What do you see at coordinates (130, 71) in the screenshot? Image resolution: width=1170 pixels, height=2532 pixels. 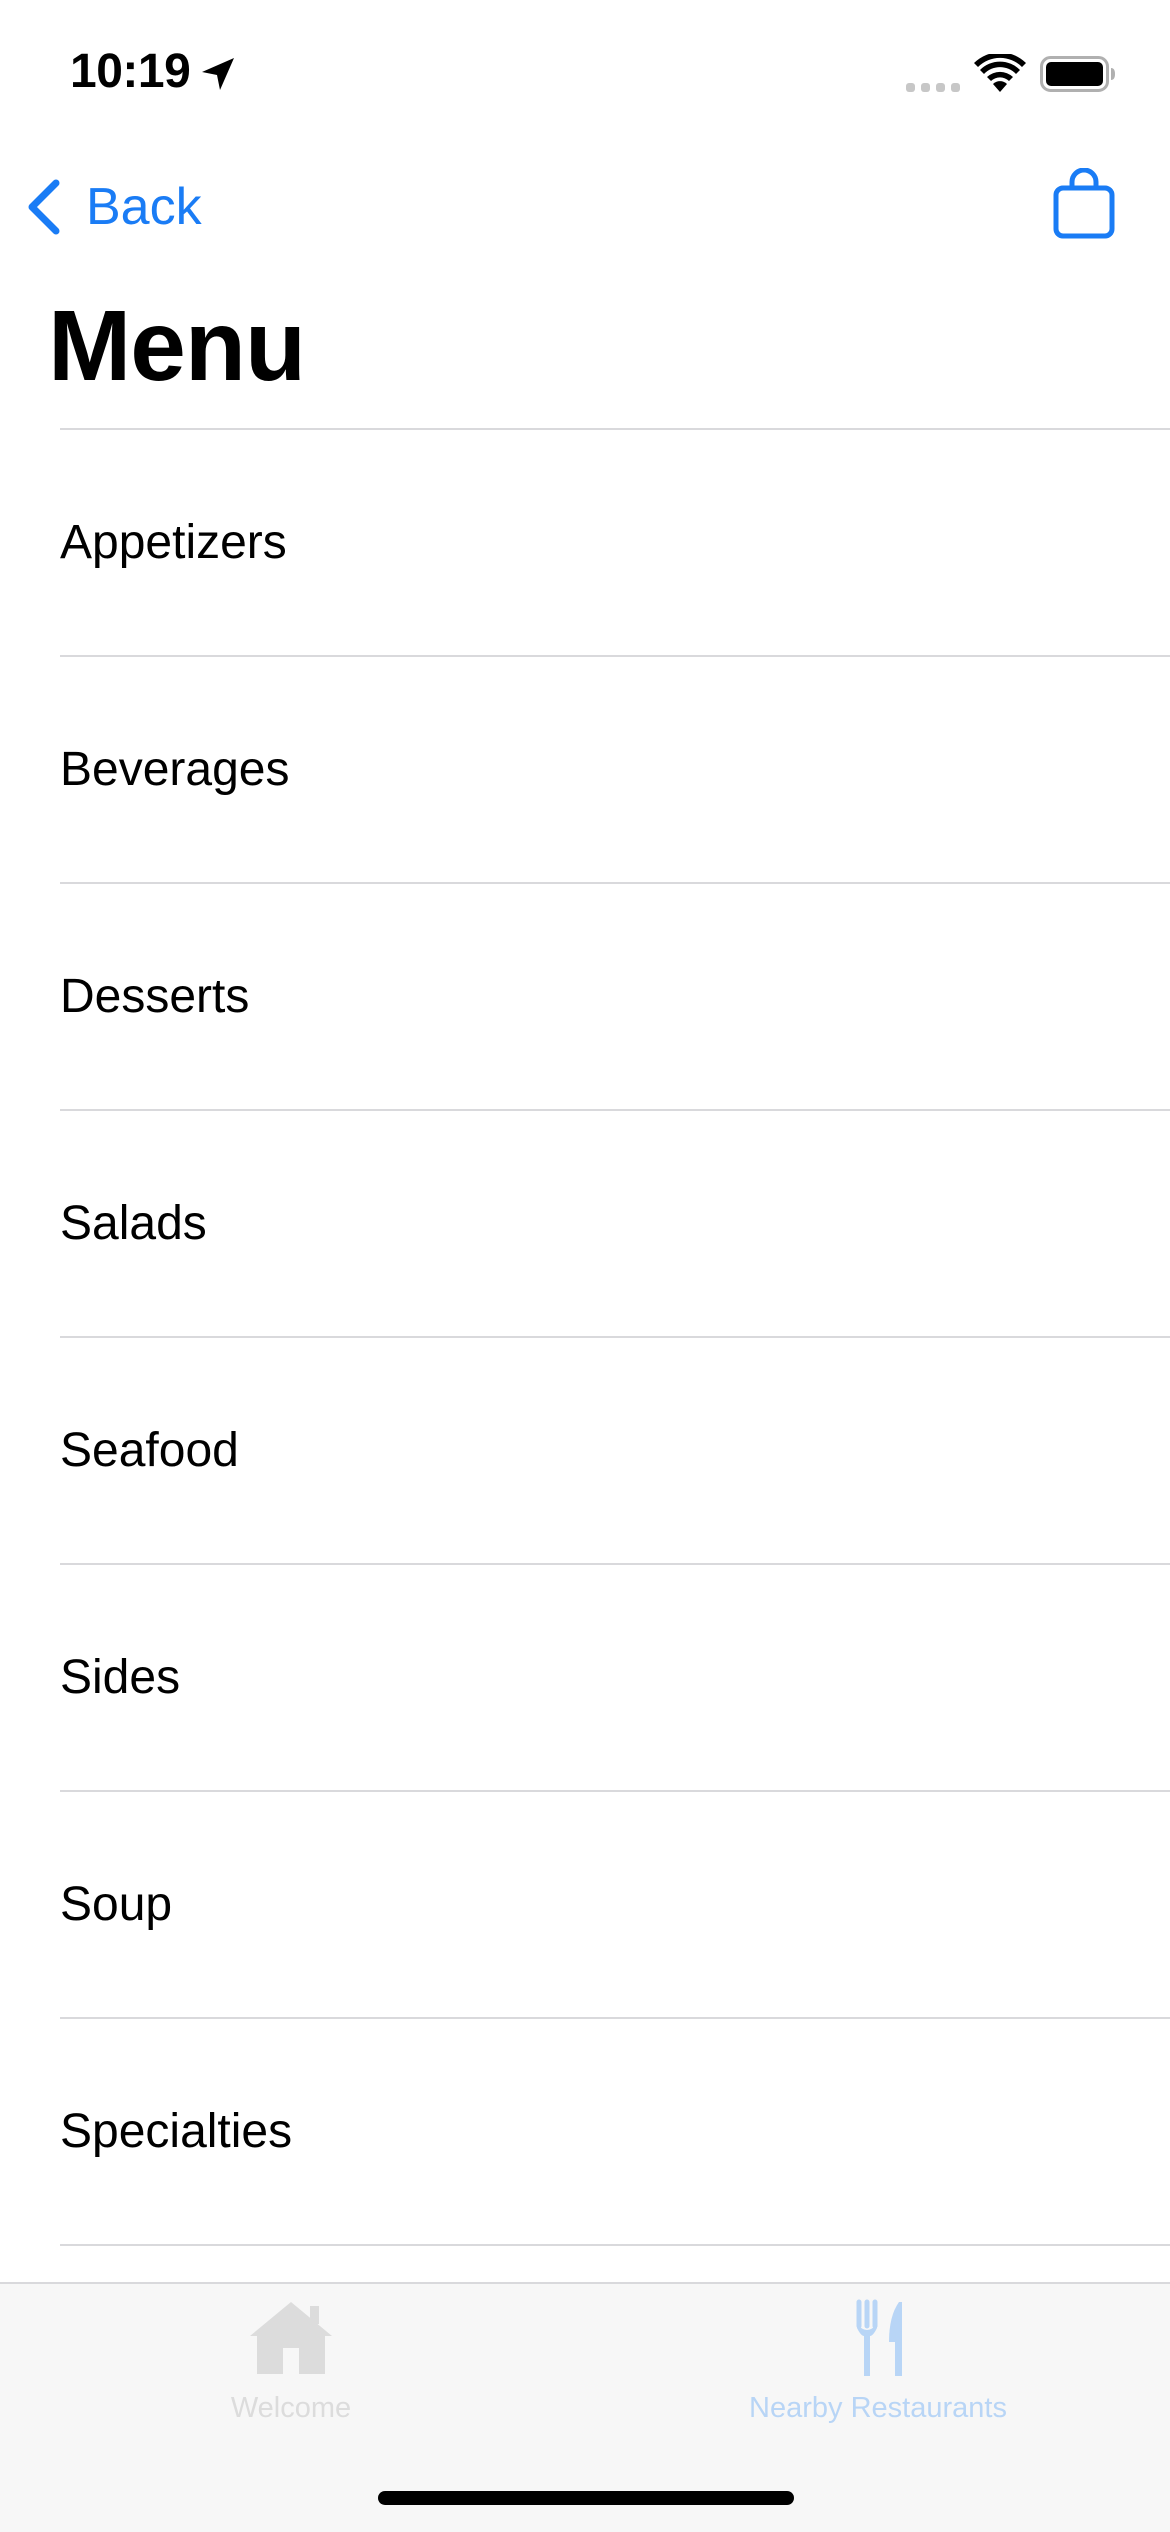 I see `status-time: 10:19` at bounding box center [130, 71].